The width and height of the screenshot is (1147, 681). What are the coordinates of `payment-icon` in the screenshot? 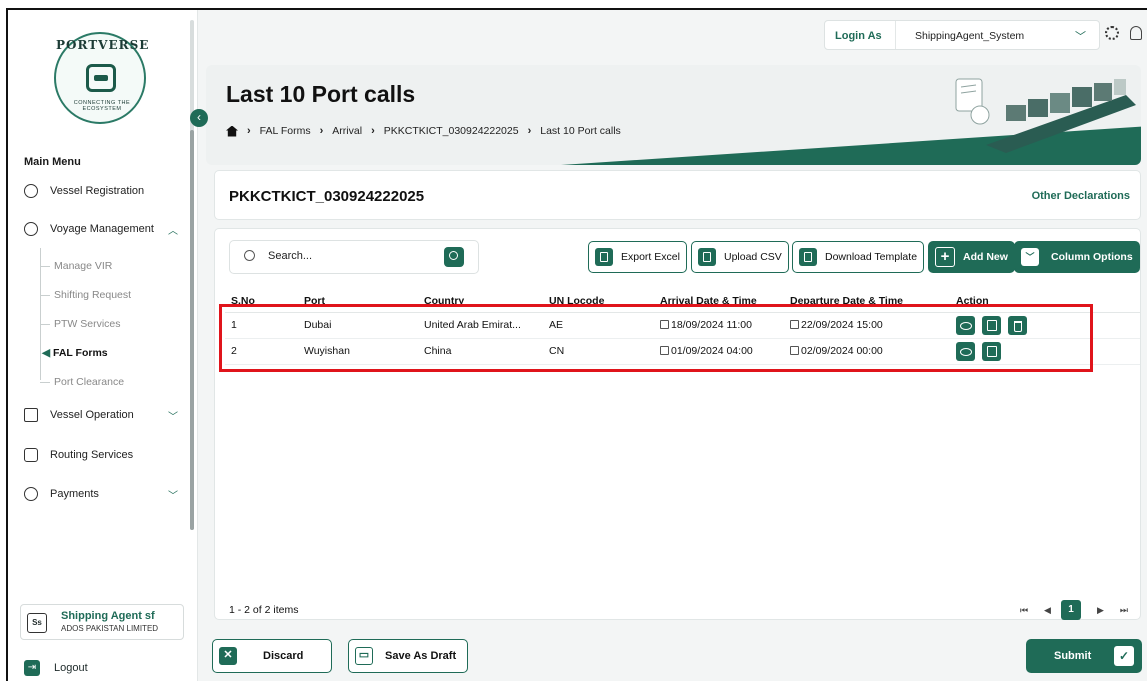 It's located at (31, 494).